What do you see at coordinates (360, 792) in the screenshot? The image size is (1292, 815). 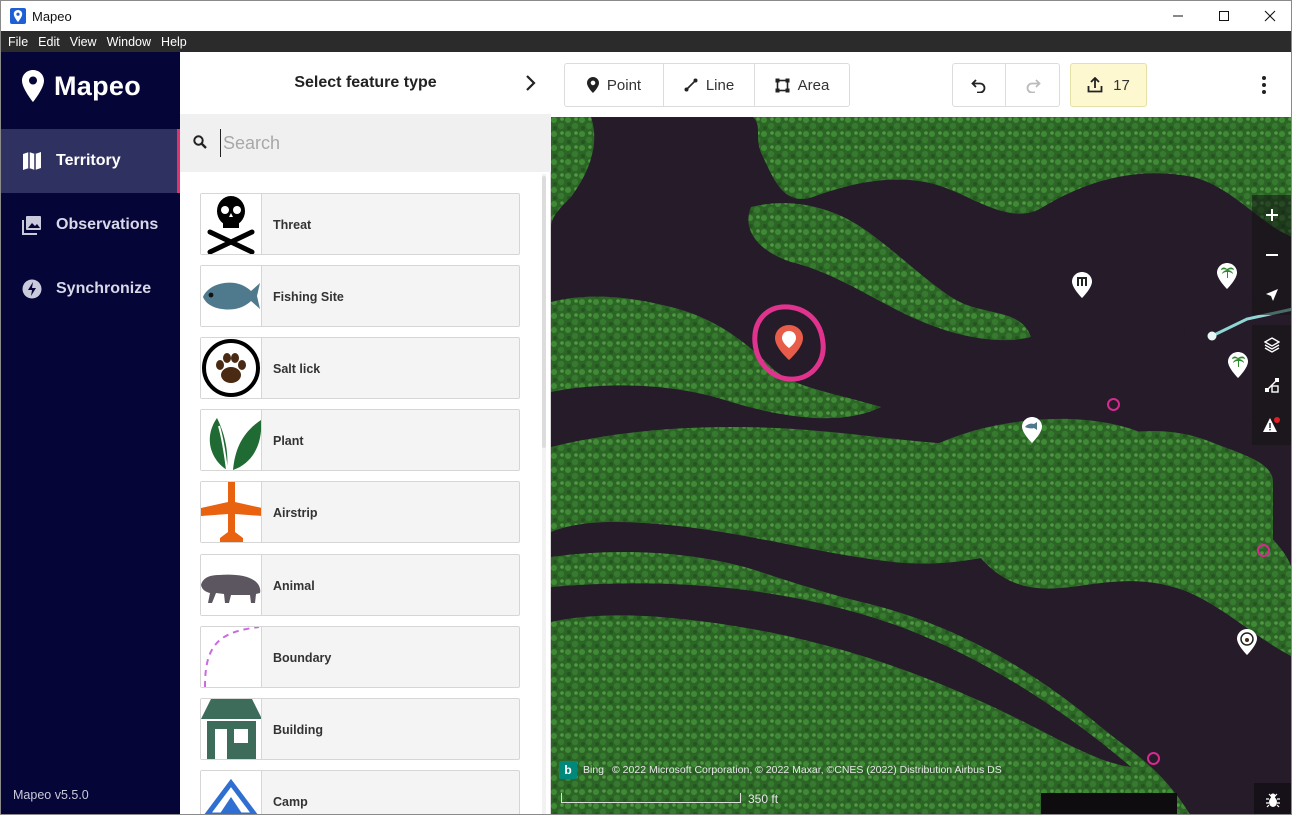 I see `preset-item-camp: Camp` at bounding box center [360, 792].